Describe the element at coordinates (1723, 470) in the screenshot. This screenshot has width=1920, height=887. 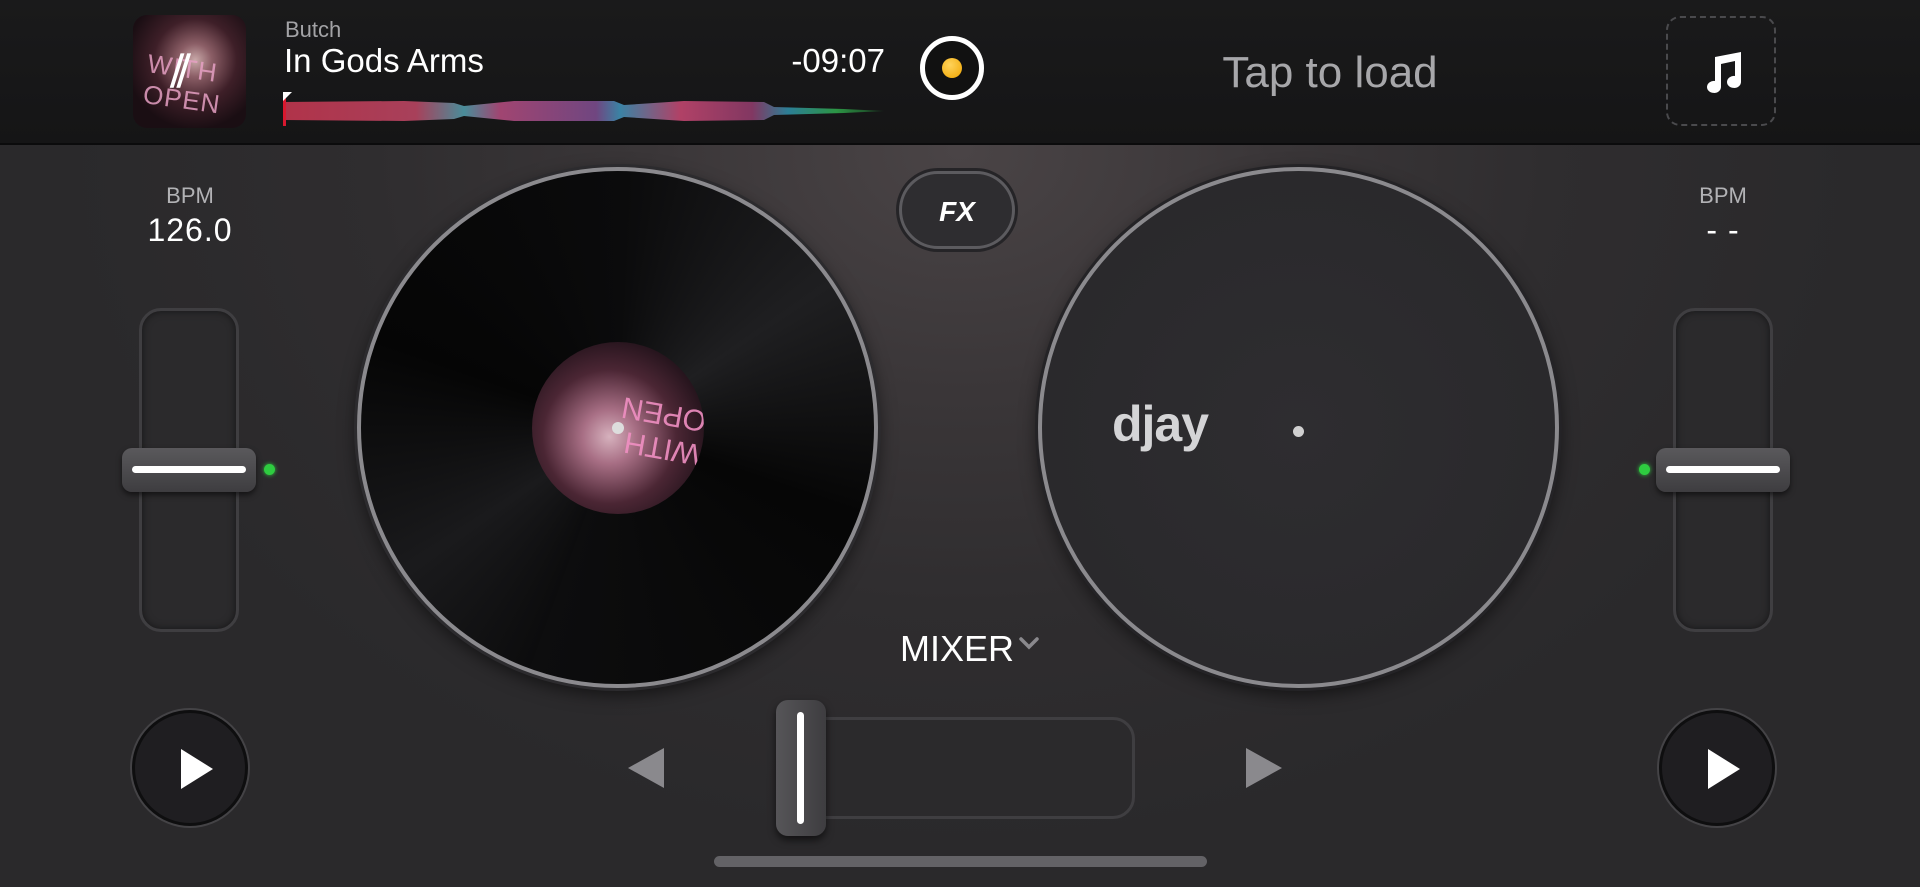
I see `pitch-handle-right` at that location.